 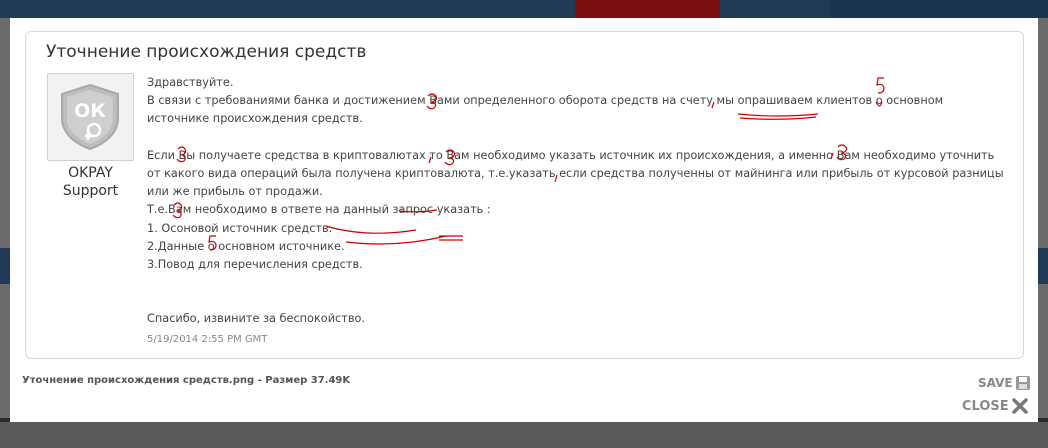 What do you see at coordinates (256, 319) in the screenshot?
I see `message-line: Спасибо, извините за беспокойство.` at bounding box center [256, 319].